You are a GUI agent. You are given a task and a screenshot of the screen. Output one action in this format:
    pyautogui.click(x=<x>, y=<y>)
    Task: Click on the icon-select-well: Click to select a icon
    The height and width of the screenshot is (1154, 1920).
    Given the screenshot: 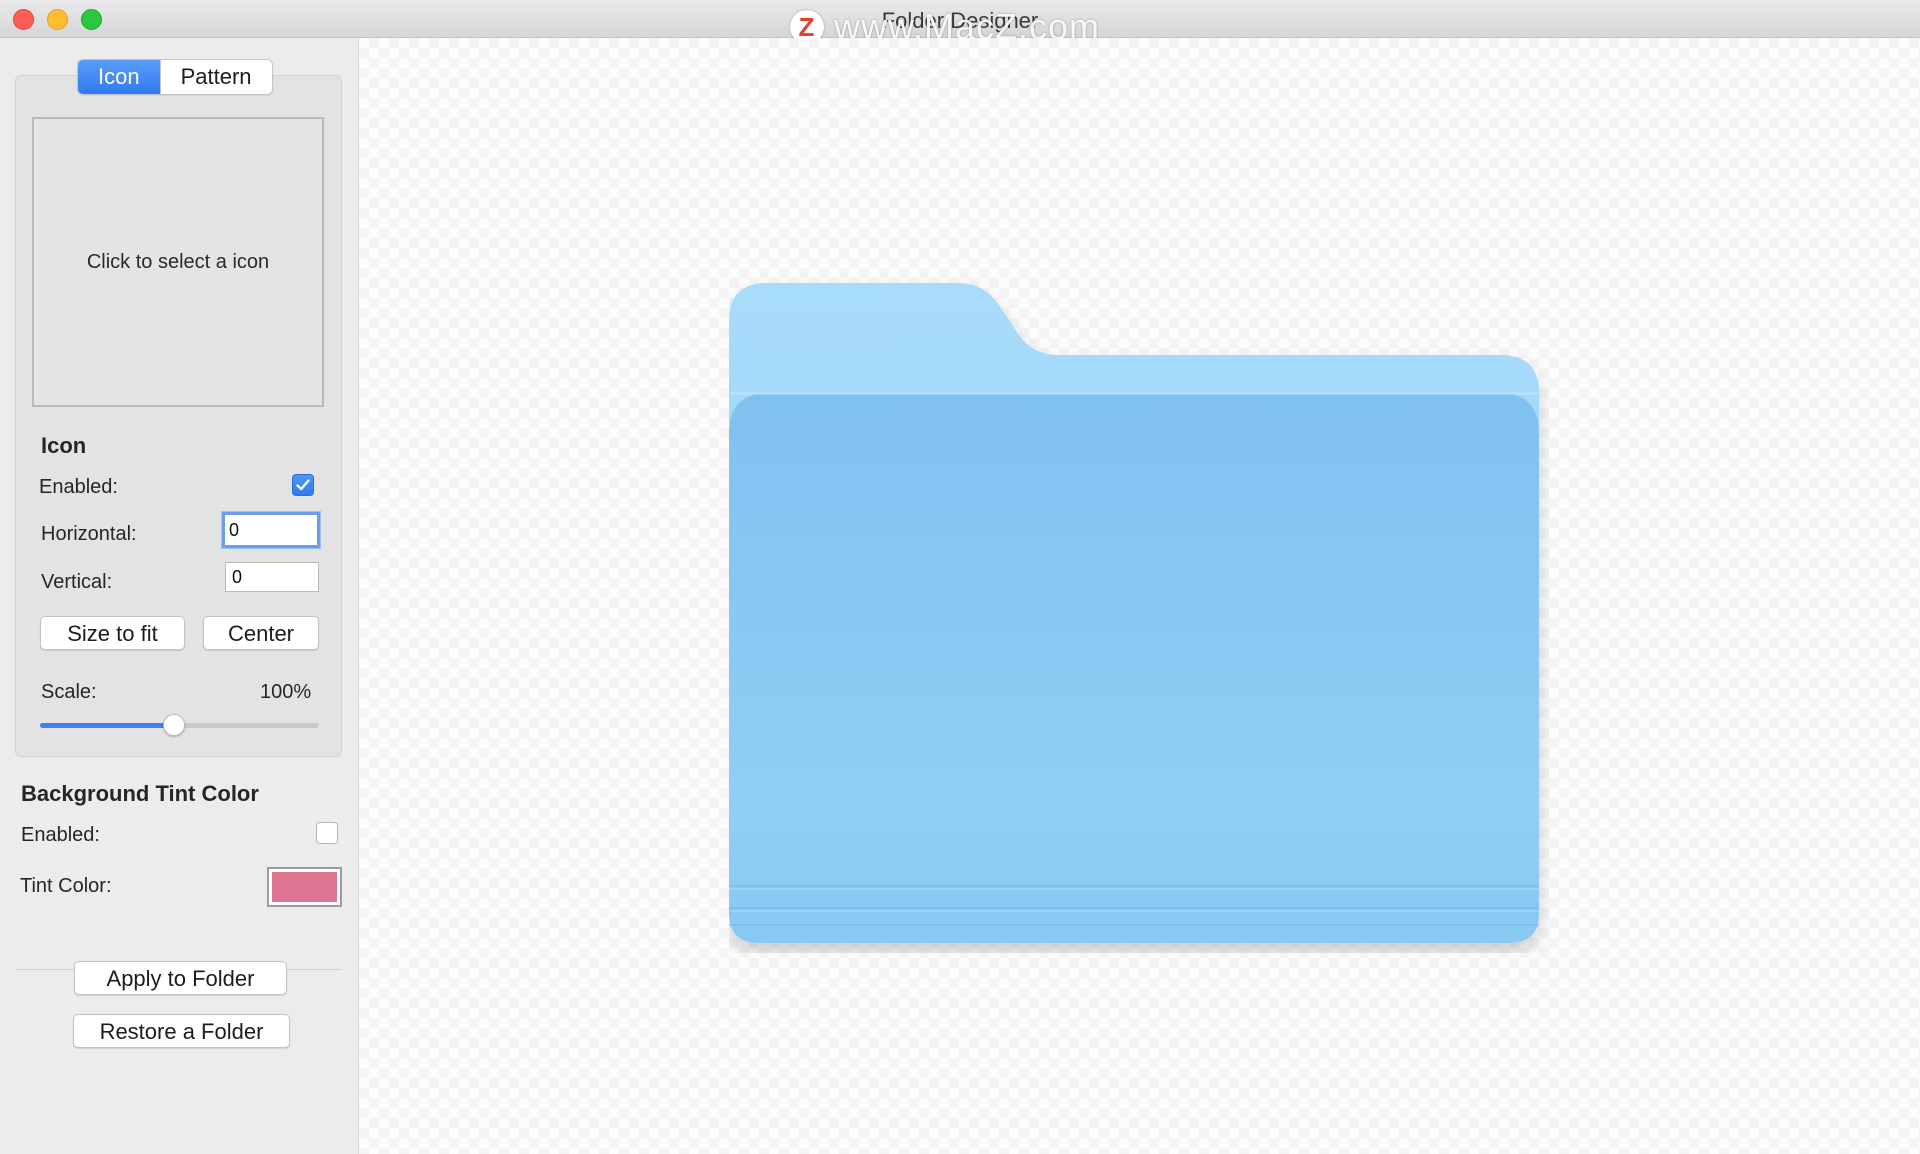 What is the action you would take?
    pyautogui.click(x=178, y=262)
    